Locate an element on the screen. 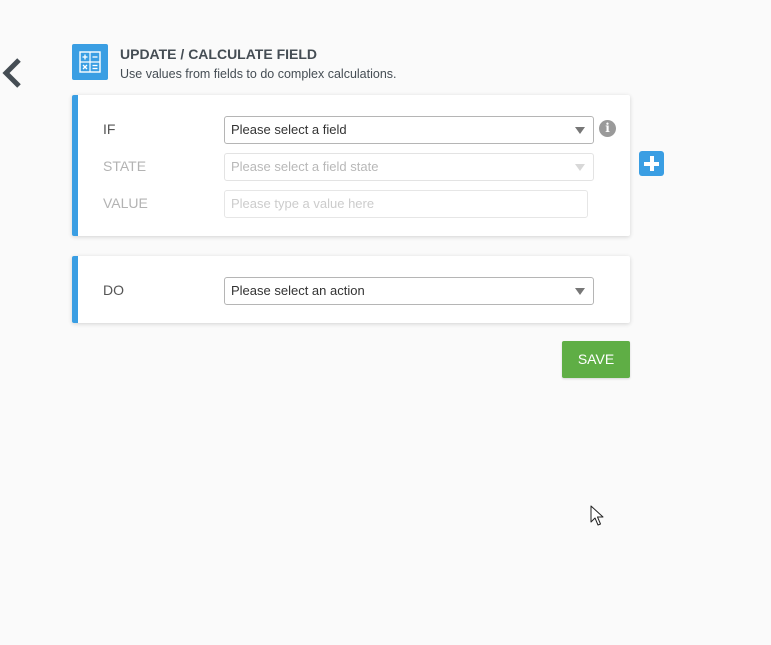 This screenshot has height=645, width=771. mouse-cursor-icon is located at coordinates (597, 515).